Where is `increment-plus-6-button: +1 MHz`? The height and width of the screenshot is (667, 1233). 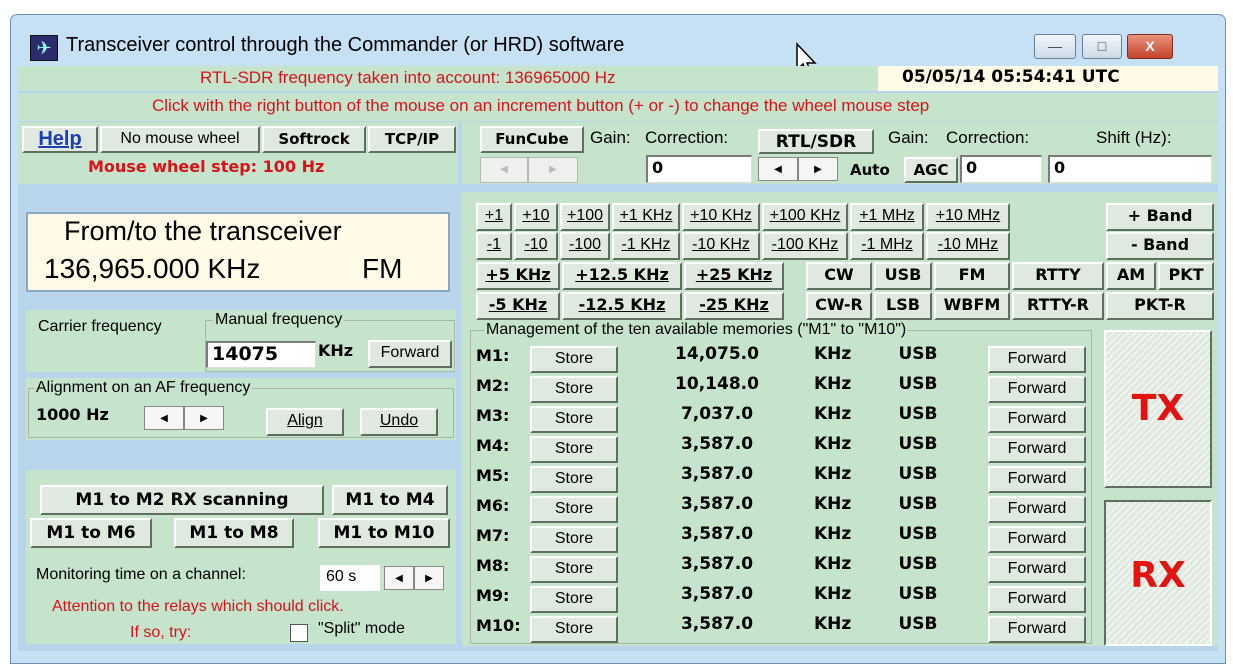 increment-plus-6-button: +1 MHz is located at coordinates (887, 217).